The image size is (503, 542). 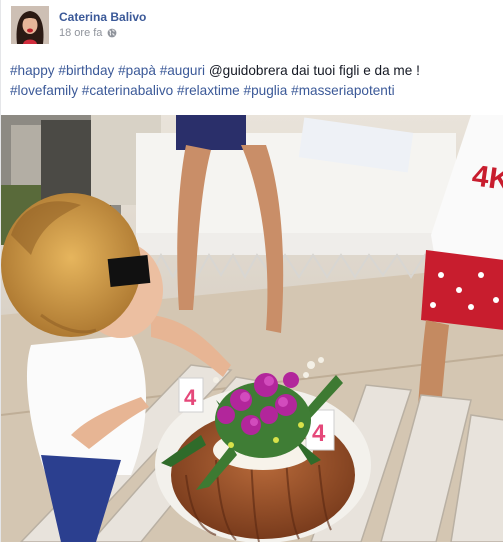 What do you see at coordinates (86, 70) in the screenshot?
I see `hashtag-link: #birthday` at bounding box center [86, 70].